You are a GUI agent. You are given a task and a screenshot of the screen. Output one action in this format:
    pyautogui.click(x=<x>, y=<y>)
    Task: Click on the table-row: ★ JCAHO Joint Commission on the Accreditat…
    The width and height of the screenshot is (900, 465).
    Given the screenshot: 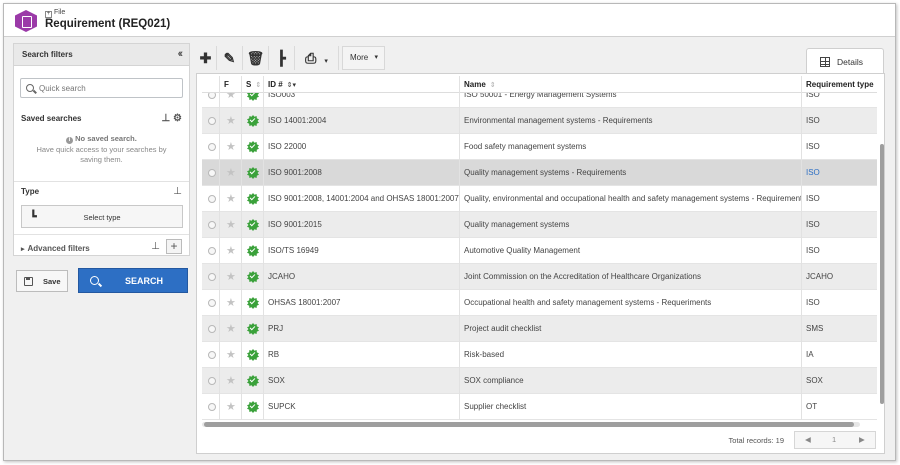 What is the action you would take?
    pyautogui.click(x=539, y=277)
    